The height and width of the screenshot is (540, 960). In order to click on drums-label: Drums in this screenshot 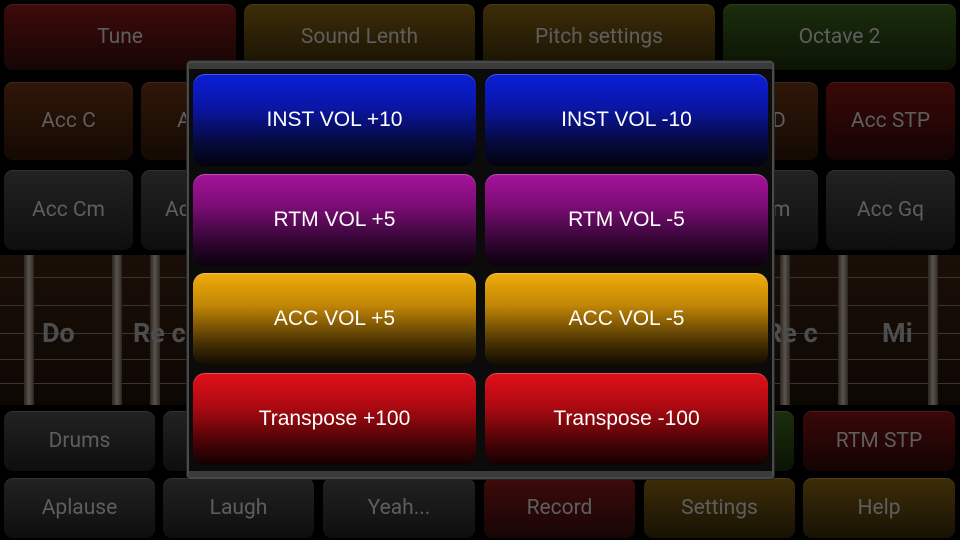, I will do `click(79, 441)`.